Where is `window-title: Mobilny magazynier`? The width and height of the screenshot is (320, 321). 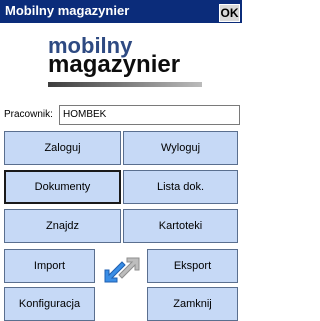 window-title: Mobilny magazynier is located at coordinates (67, 10).